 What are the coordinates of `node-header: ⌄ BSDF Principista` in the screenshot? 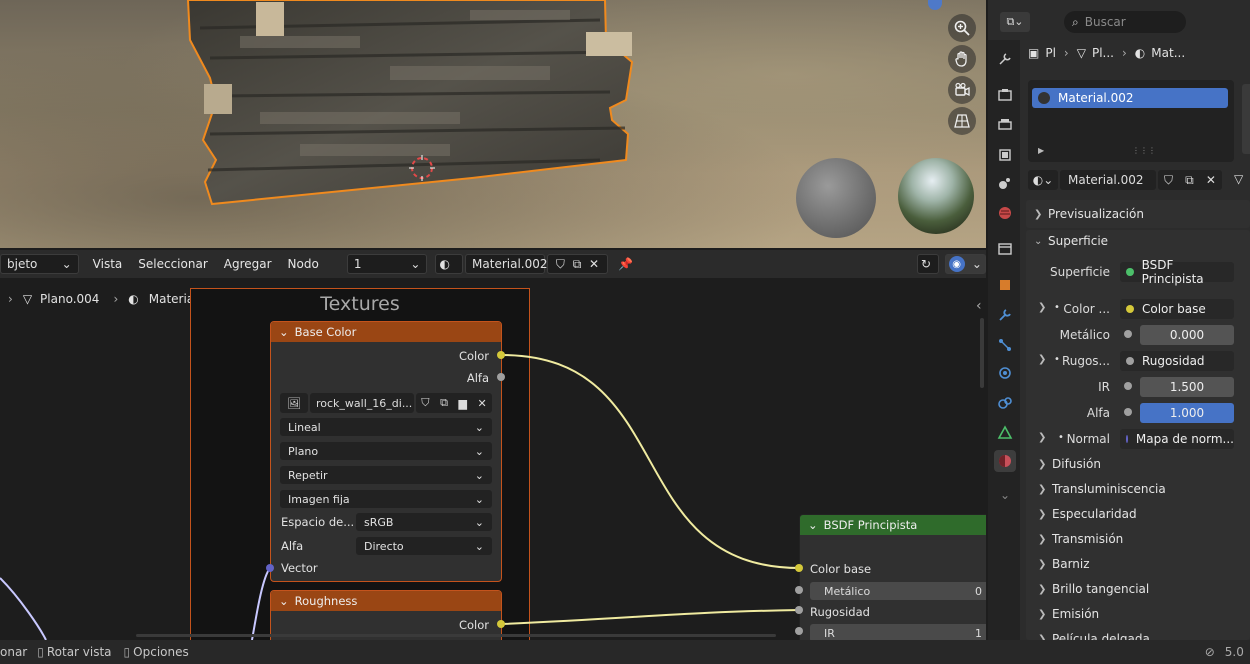 It's located at (893, 525).